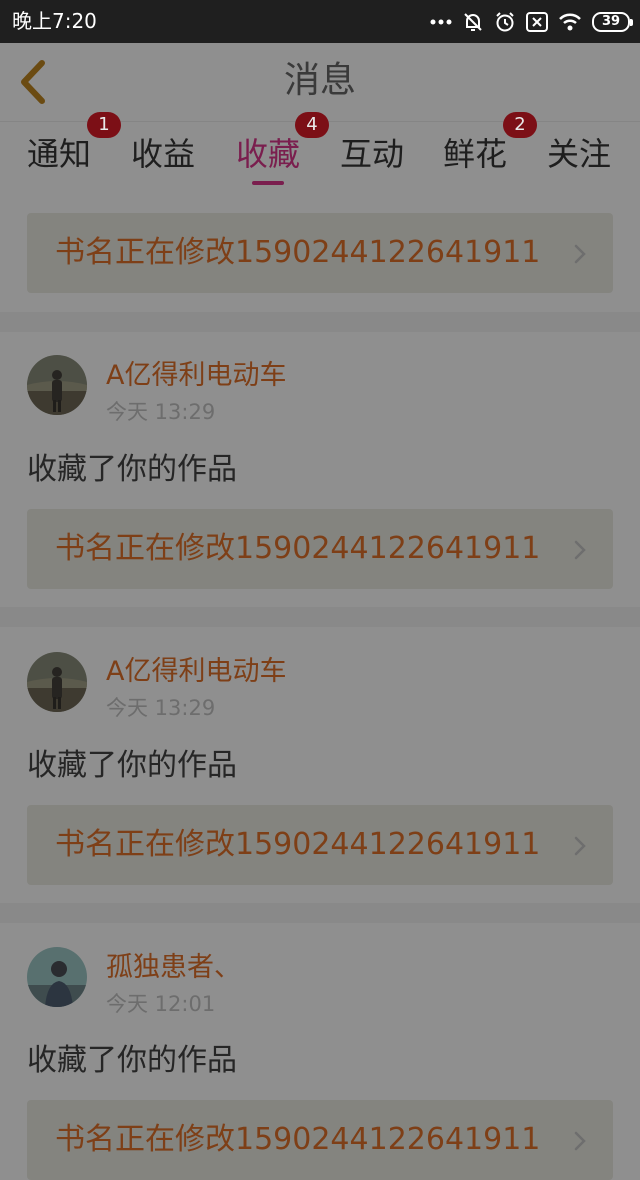  Describe the element at coordinates (537, 22) in the screenshot. I see `sim-x-icon` at that location.